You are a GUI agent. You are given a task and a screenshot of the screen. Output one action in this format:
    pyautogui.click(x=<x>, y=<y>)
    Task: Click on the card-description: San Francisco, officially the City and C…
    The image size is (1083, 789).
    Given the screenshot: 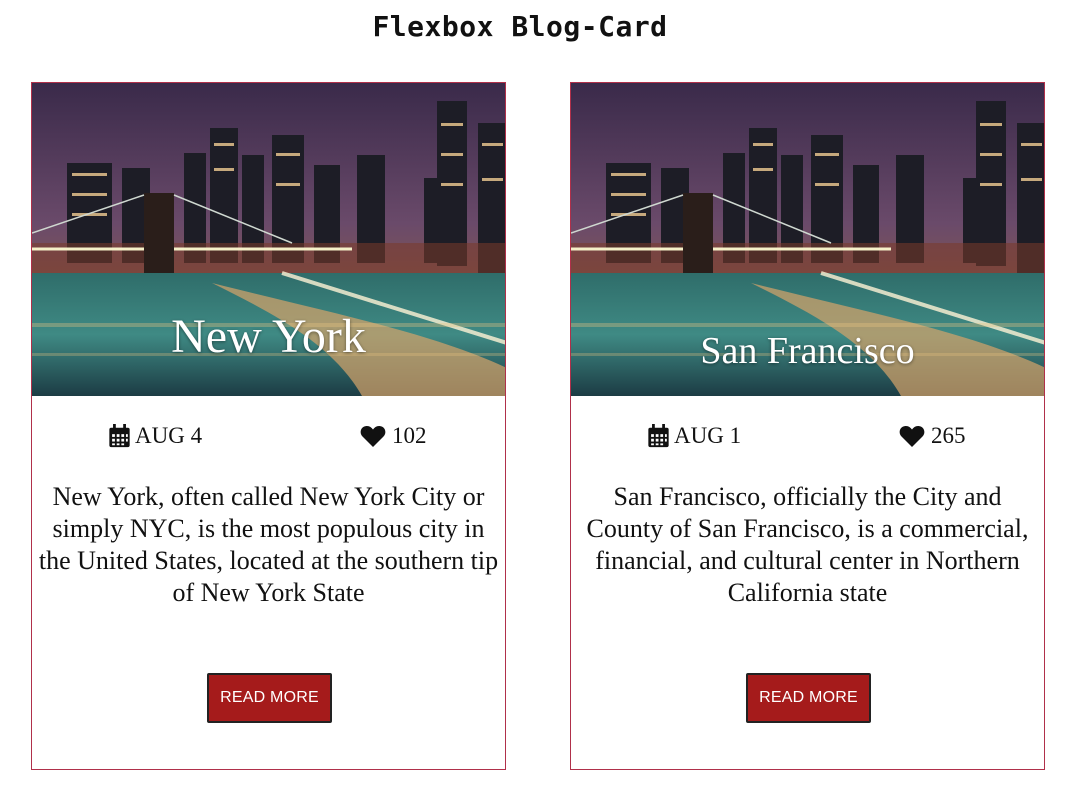 What is the action you would take?
    pyautogui.click(x=807, y=544)
    